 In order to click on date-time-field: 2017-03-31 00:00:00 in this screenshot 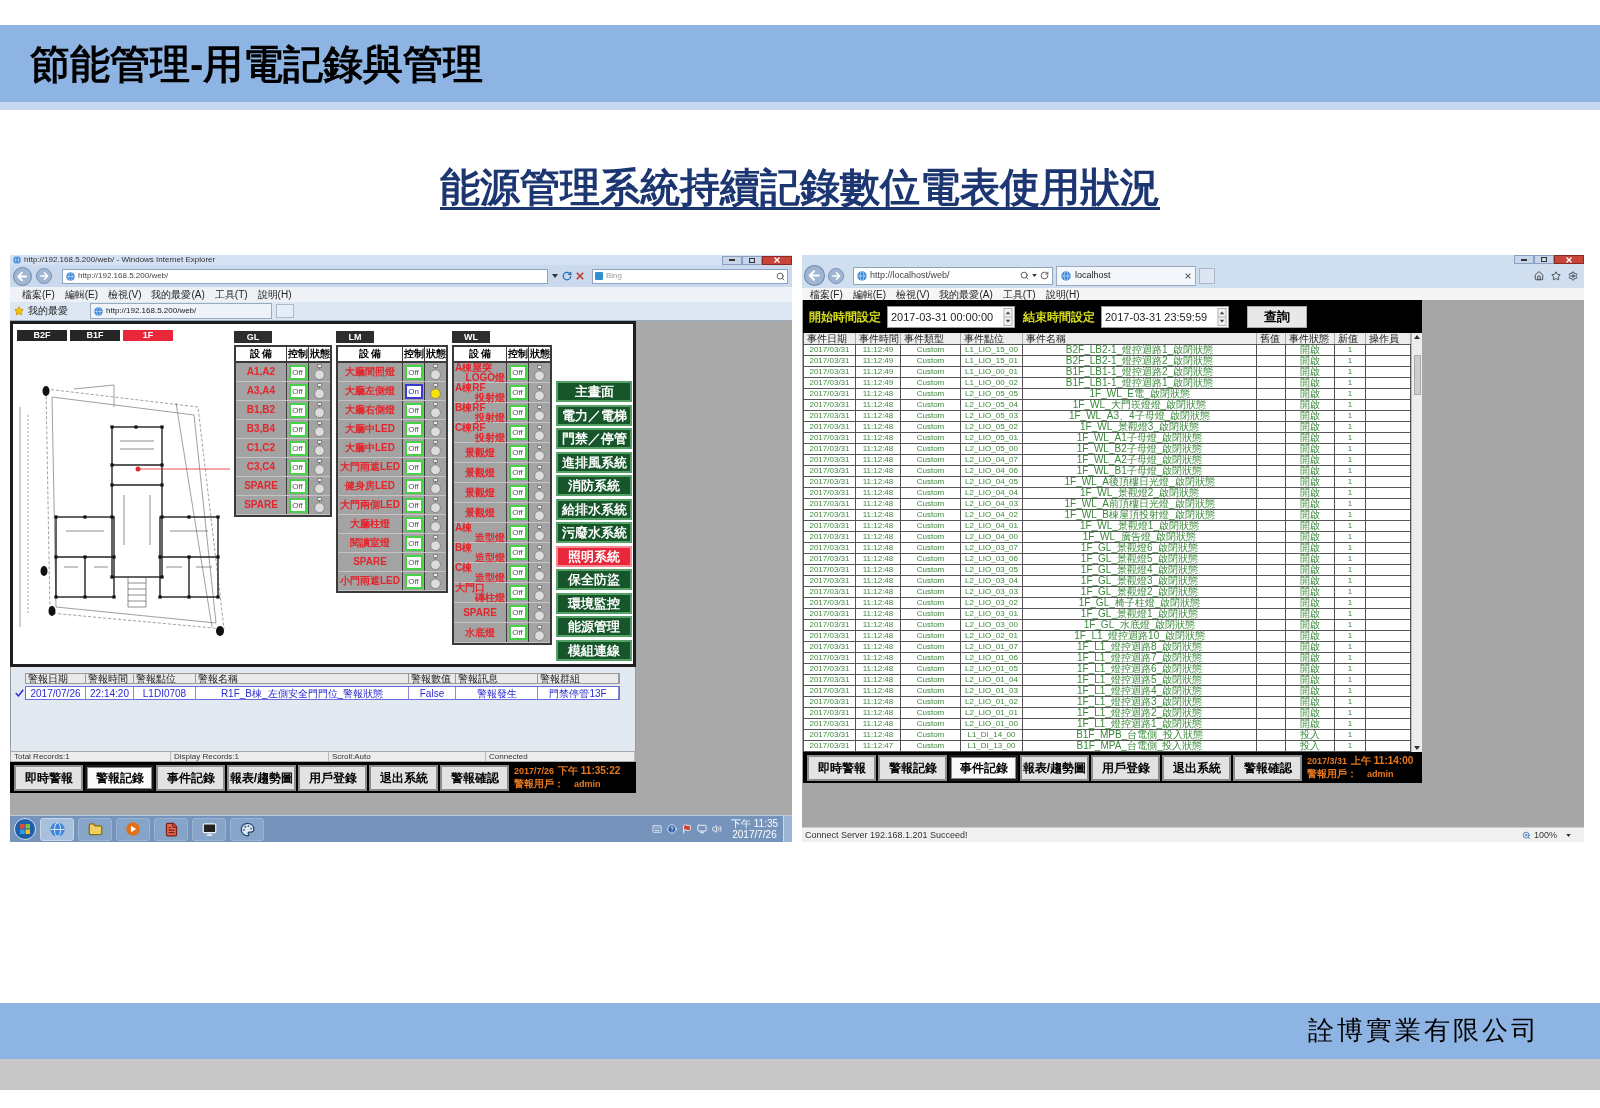, I will do `click(951, 316)`.